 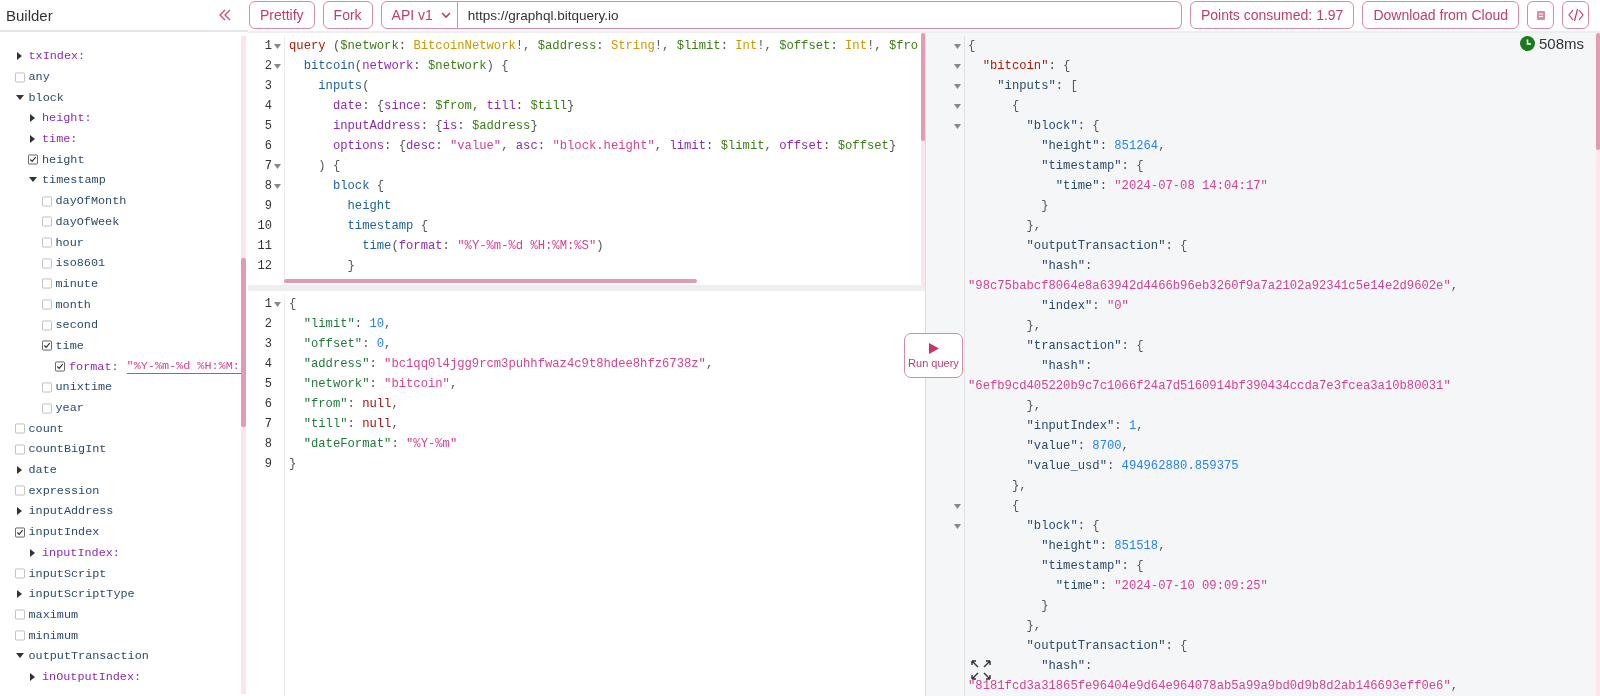 I want to click on field-label: inputScriptType, so click(x=81, y=594).